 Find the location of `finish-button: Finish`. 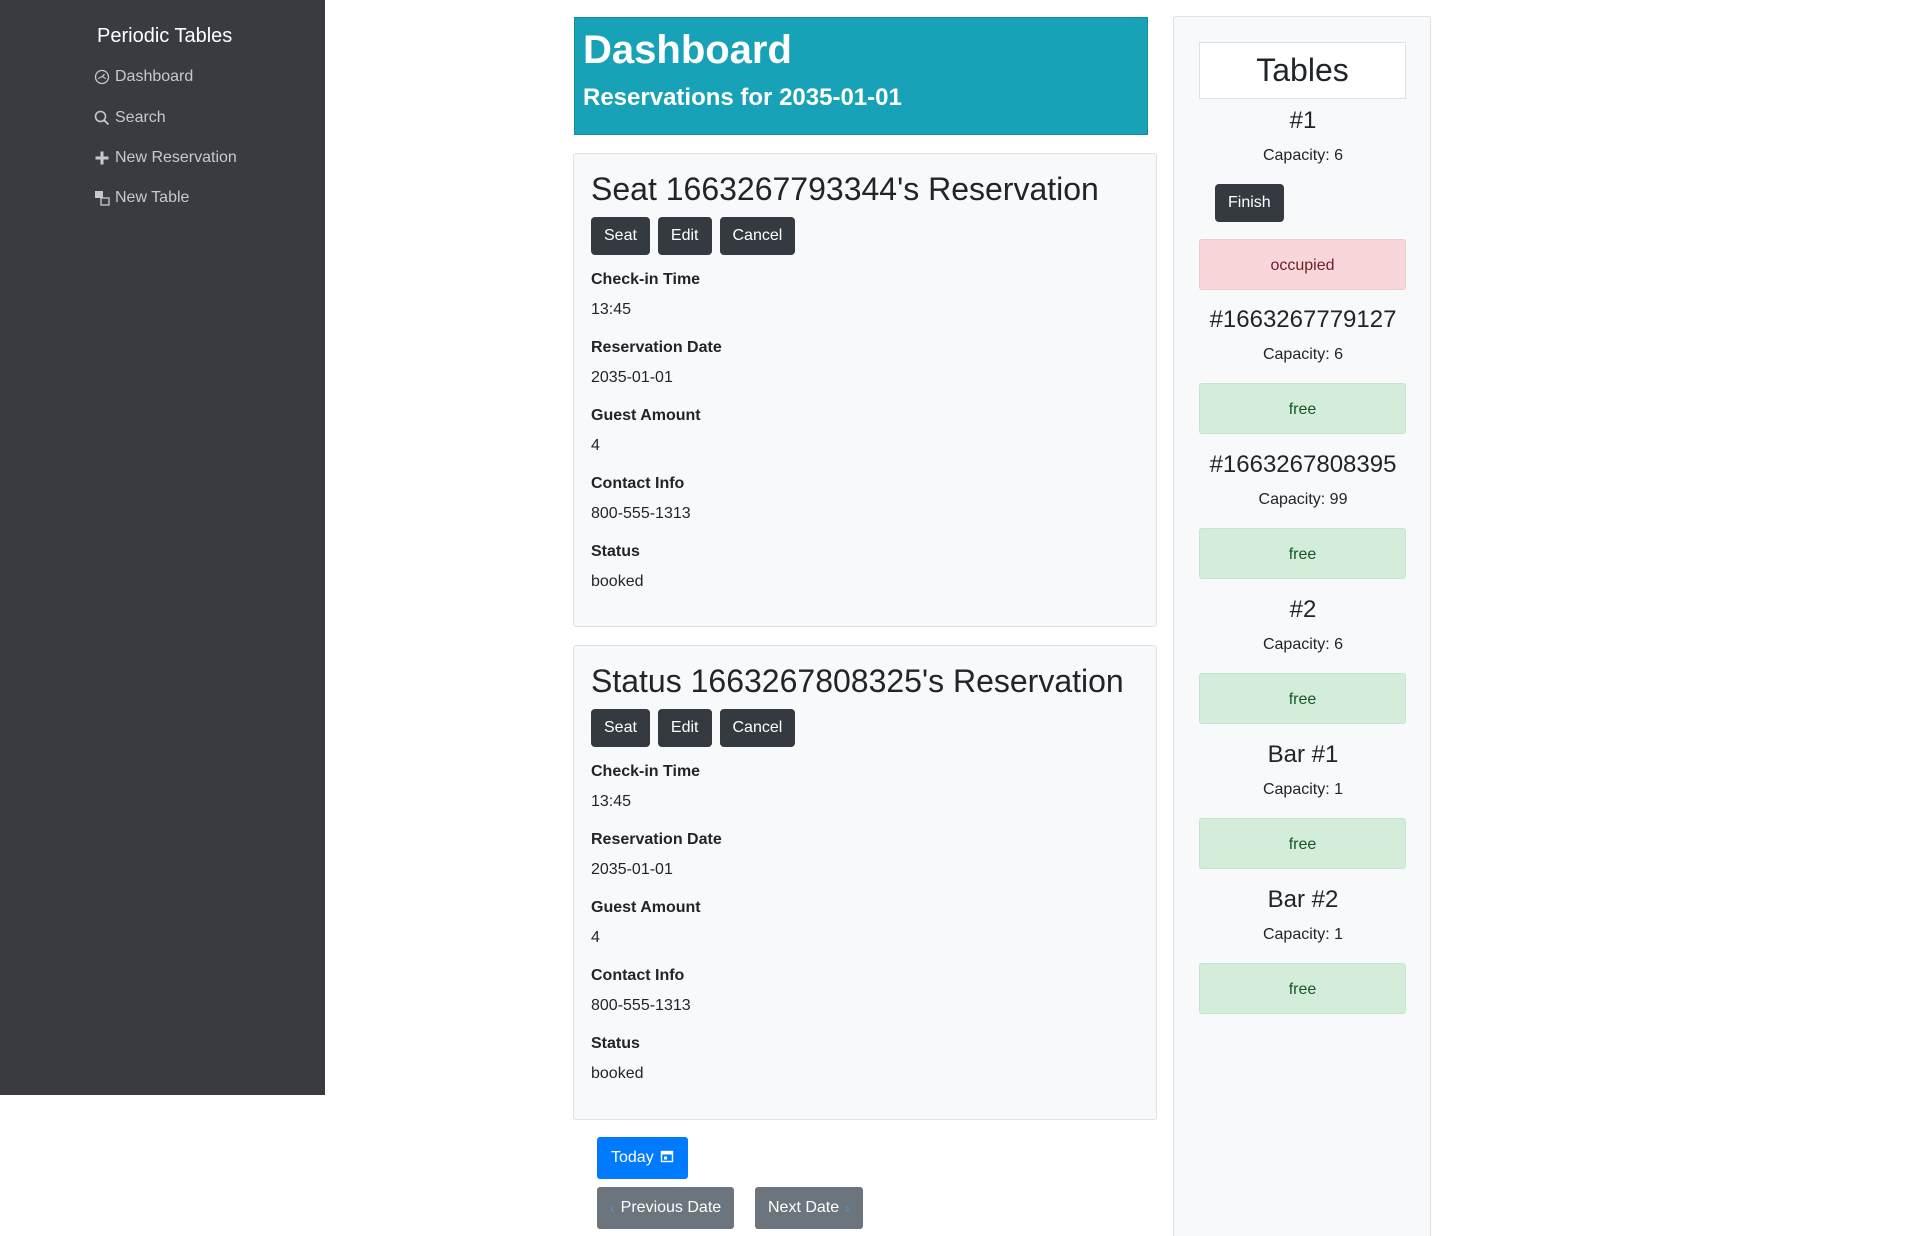

finish-button: Finish is located at coordinates (1249, 203).